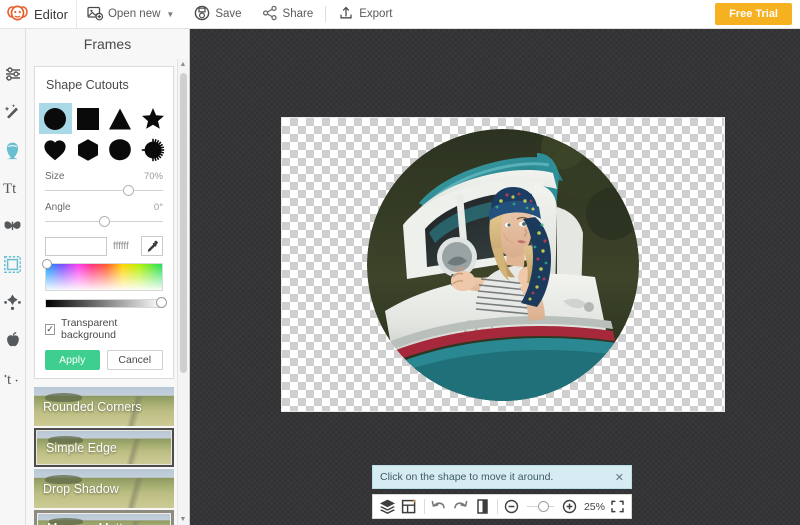  I want to click on transparent-background-row: ✓ Transparent background, so click(104, 324).